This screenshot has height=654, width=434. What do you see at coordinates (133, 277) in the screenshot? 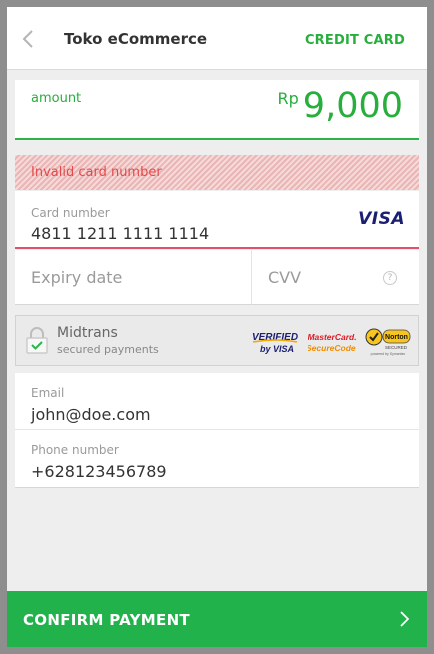
I see `expiry-date-field: Expiry date` at bounding box center [133, 277].